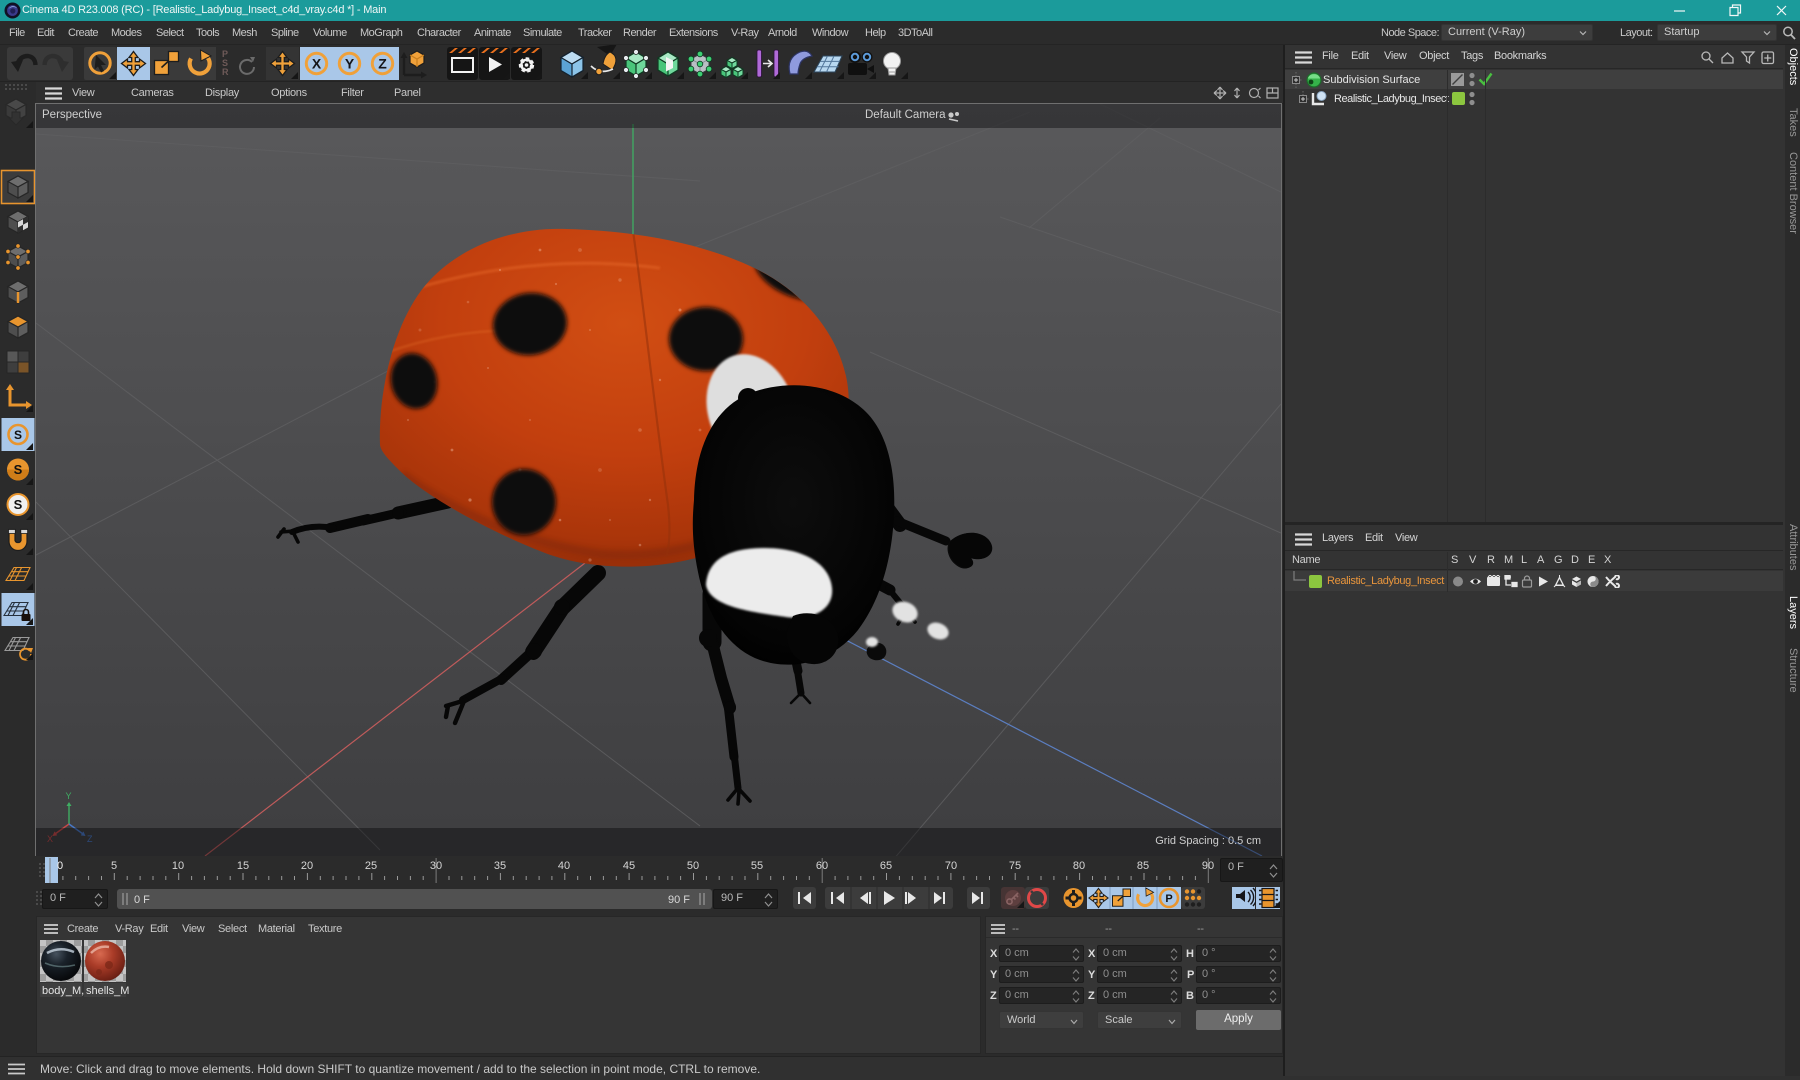 The image size is (1800, 1080). Describe the element at coordinates (317, 64) in the screenshot. I see `svg-text: X` at that location.